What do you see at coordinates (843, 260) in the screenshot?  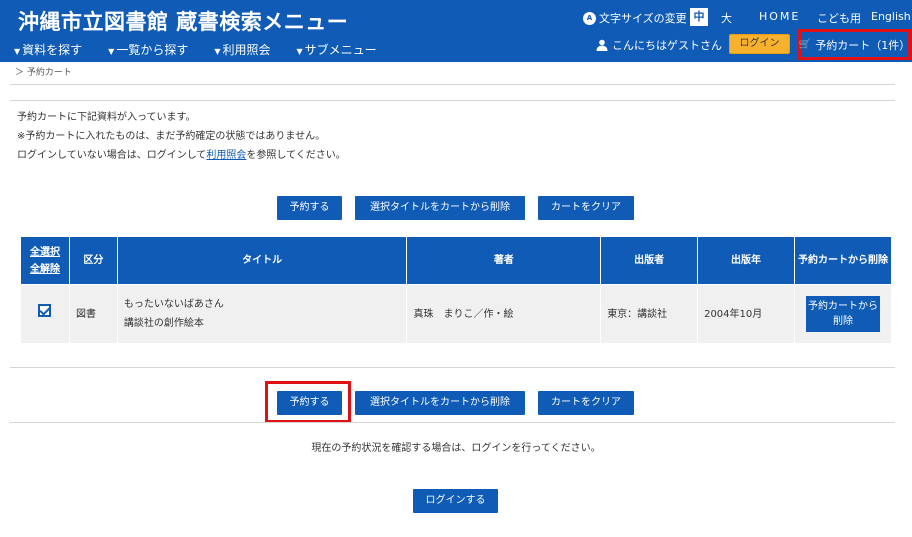 I see `remove-column-header: 予約カートから削除` at bounding box center [843, 260].